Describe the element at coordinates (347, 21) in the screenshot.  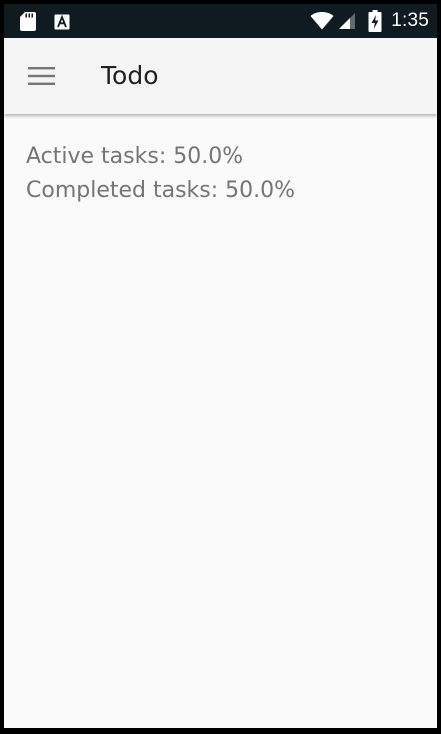
I see `cellular-signal-icon` at that location.